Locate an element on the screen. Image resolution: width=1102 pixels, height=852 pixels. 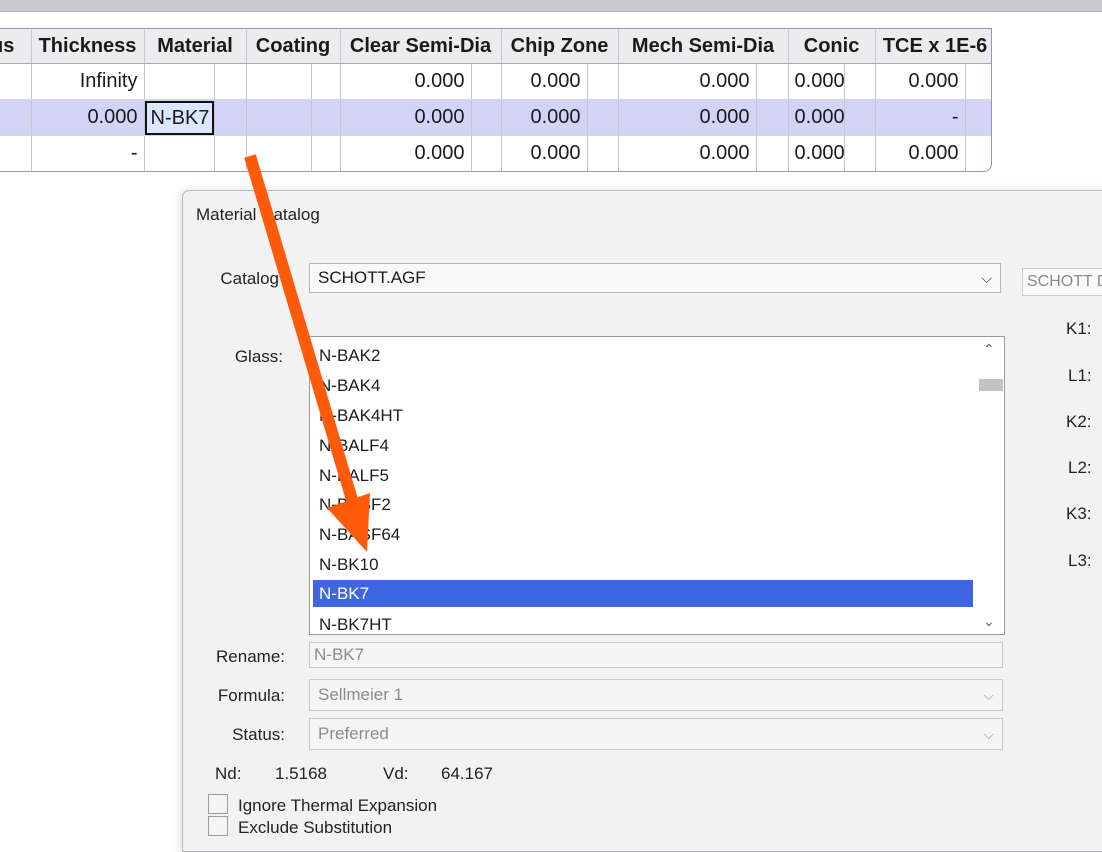
dialog-title: Material Catalog is located at coordinates (258, 214).